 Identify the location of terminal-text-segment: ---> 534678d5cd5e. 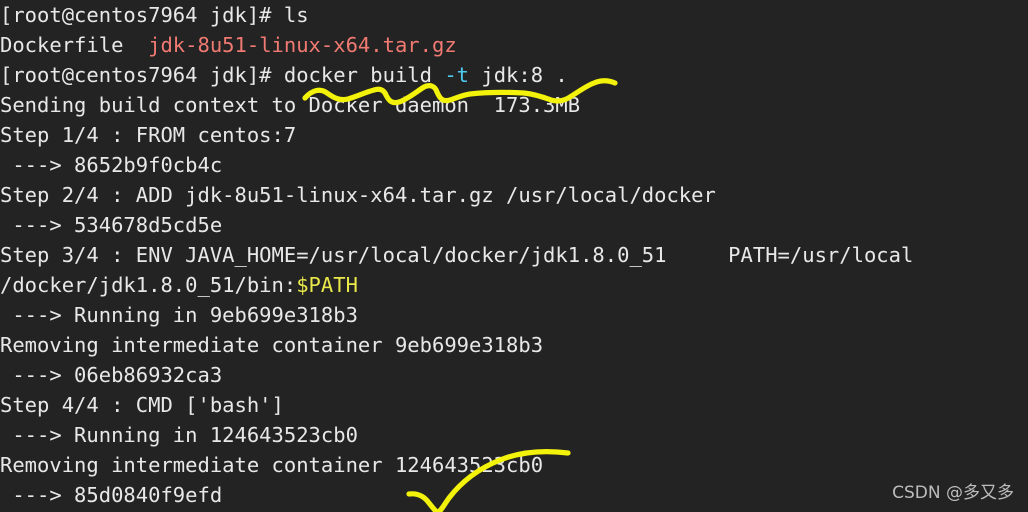
(111, 225).